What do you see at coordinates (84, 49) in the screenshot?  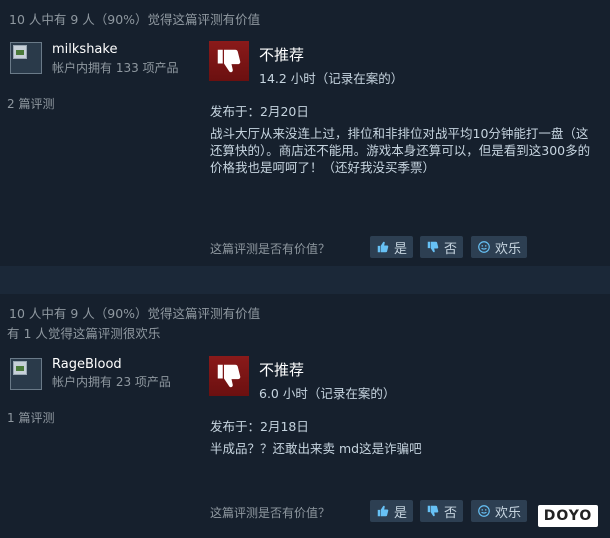 I see `username: milkshake` at bounding box center [84, 49].